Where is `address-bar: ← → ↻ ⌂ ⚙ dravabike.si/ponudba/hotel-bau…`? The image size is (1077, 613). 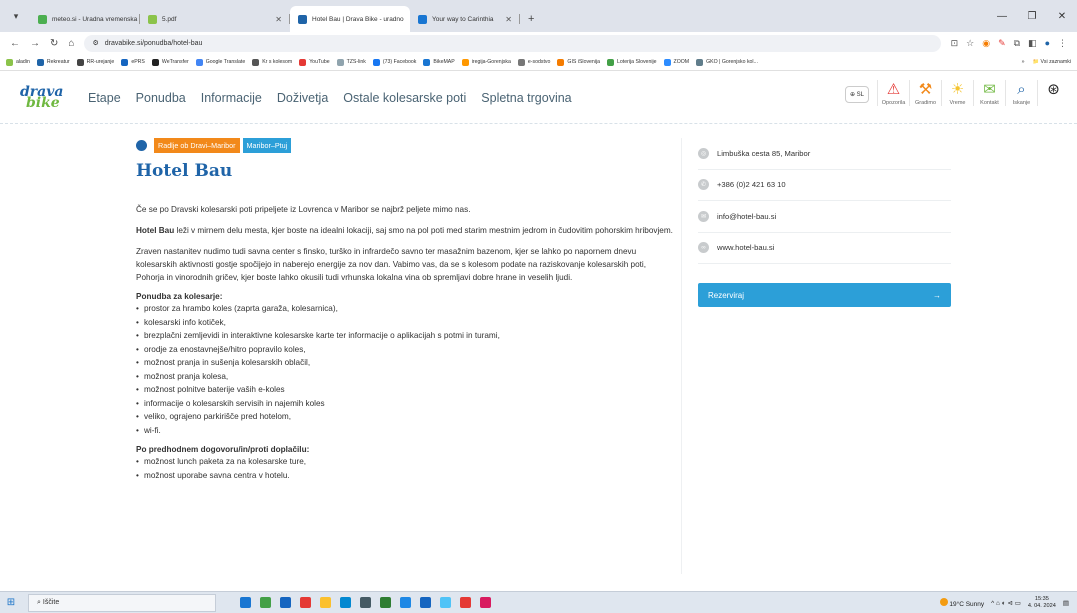
address-bar: ← → ↻ ⌂ ⚙ dravabike.si/ponudba/hotel-bau… is located at coordinates (538, 43).